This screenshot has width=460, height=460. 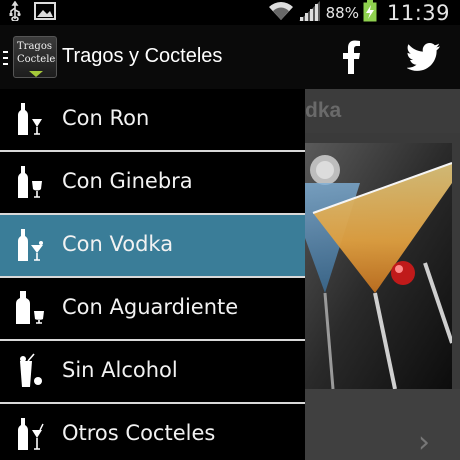 What do you see at coordinates (127, 181) in the screenshot?
I see `drawer-item-label: Con Ginebra` at bounding box center [127, 181].